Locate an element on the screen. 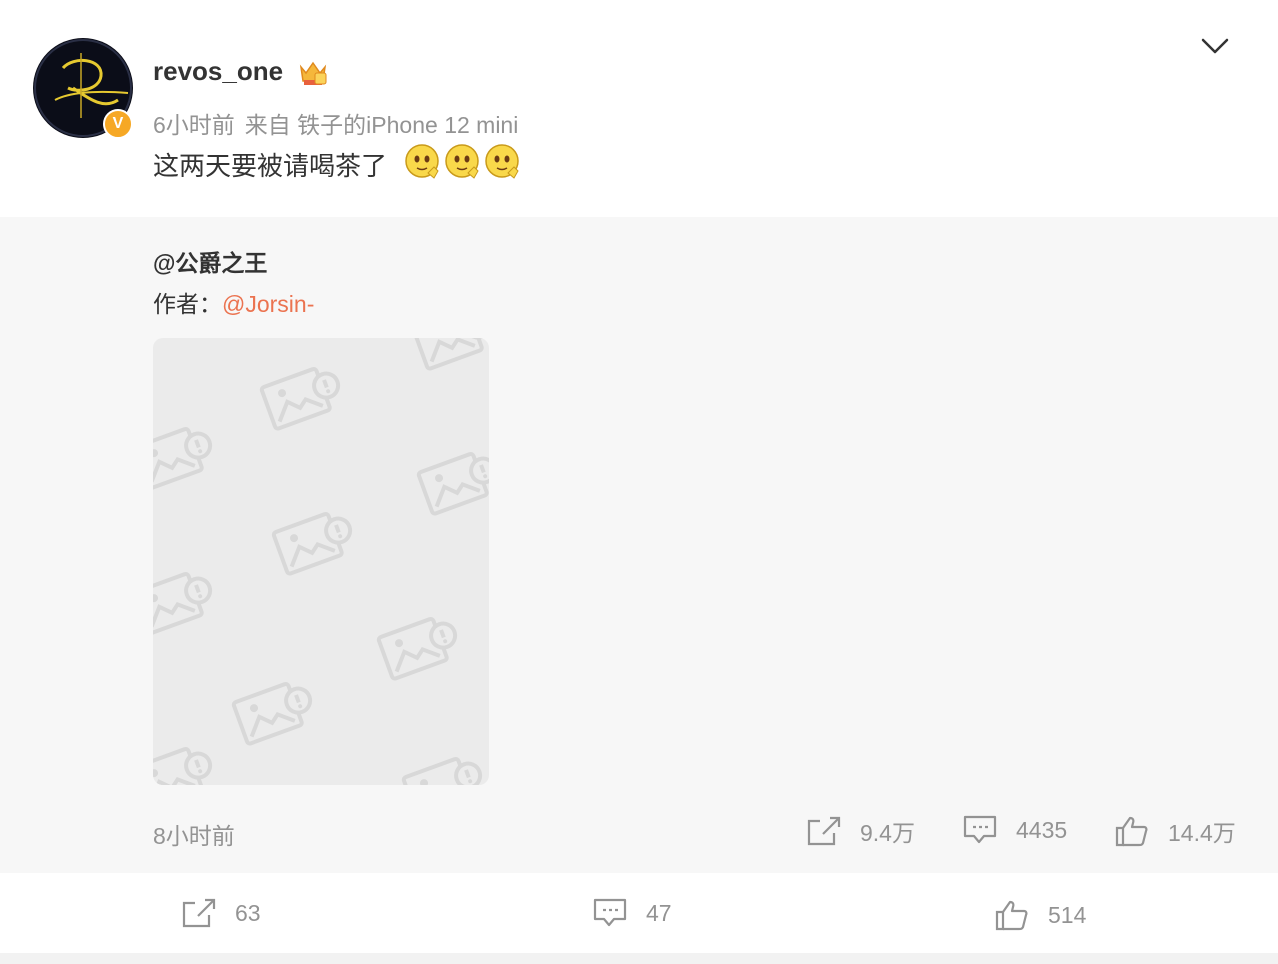 Image resolution: width=1278 pixels, height=964 pixels. like-count: 514 is located at coordinates (1067, 914).